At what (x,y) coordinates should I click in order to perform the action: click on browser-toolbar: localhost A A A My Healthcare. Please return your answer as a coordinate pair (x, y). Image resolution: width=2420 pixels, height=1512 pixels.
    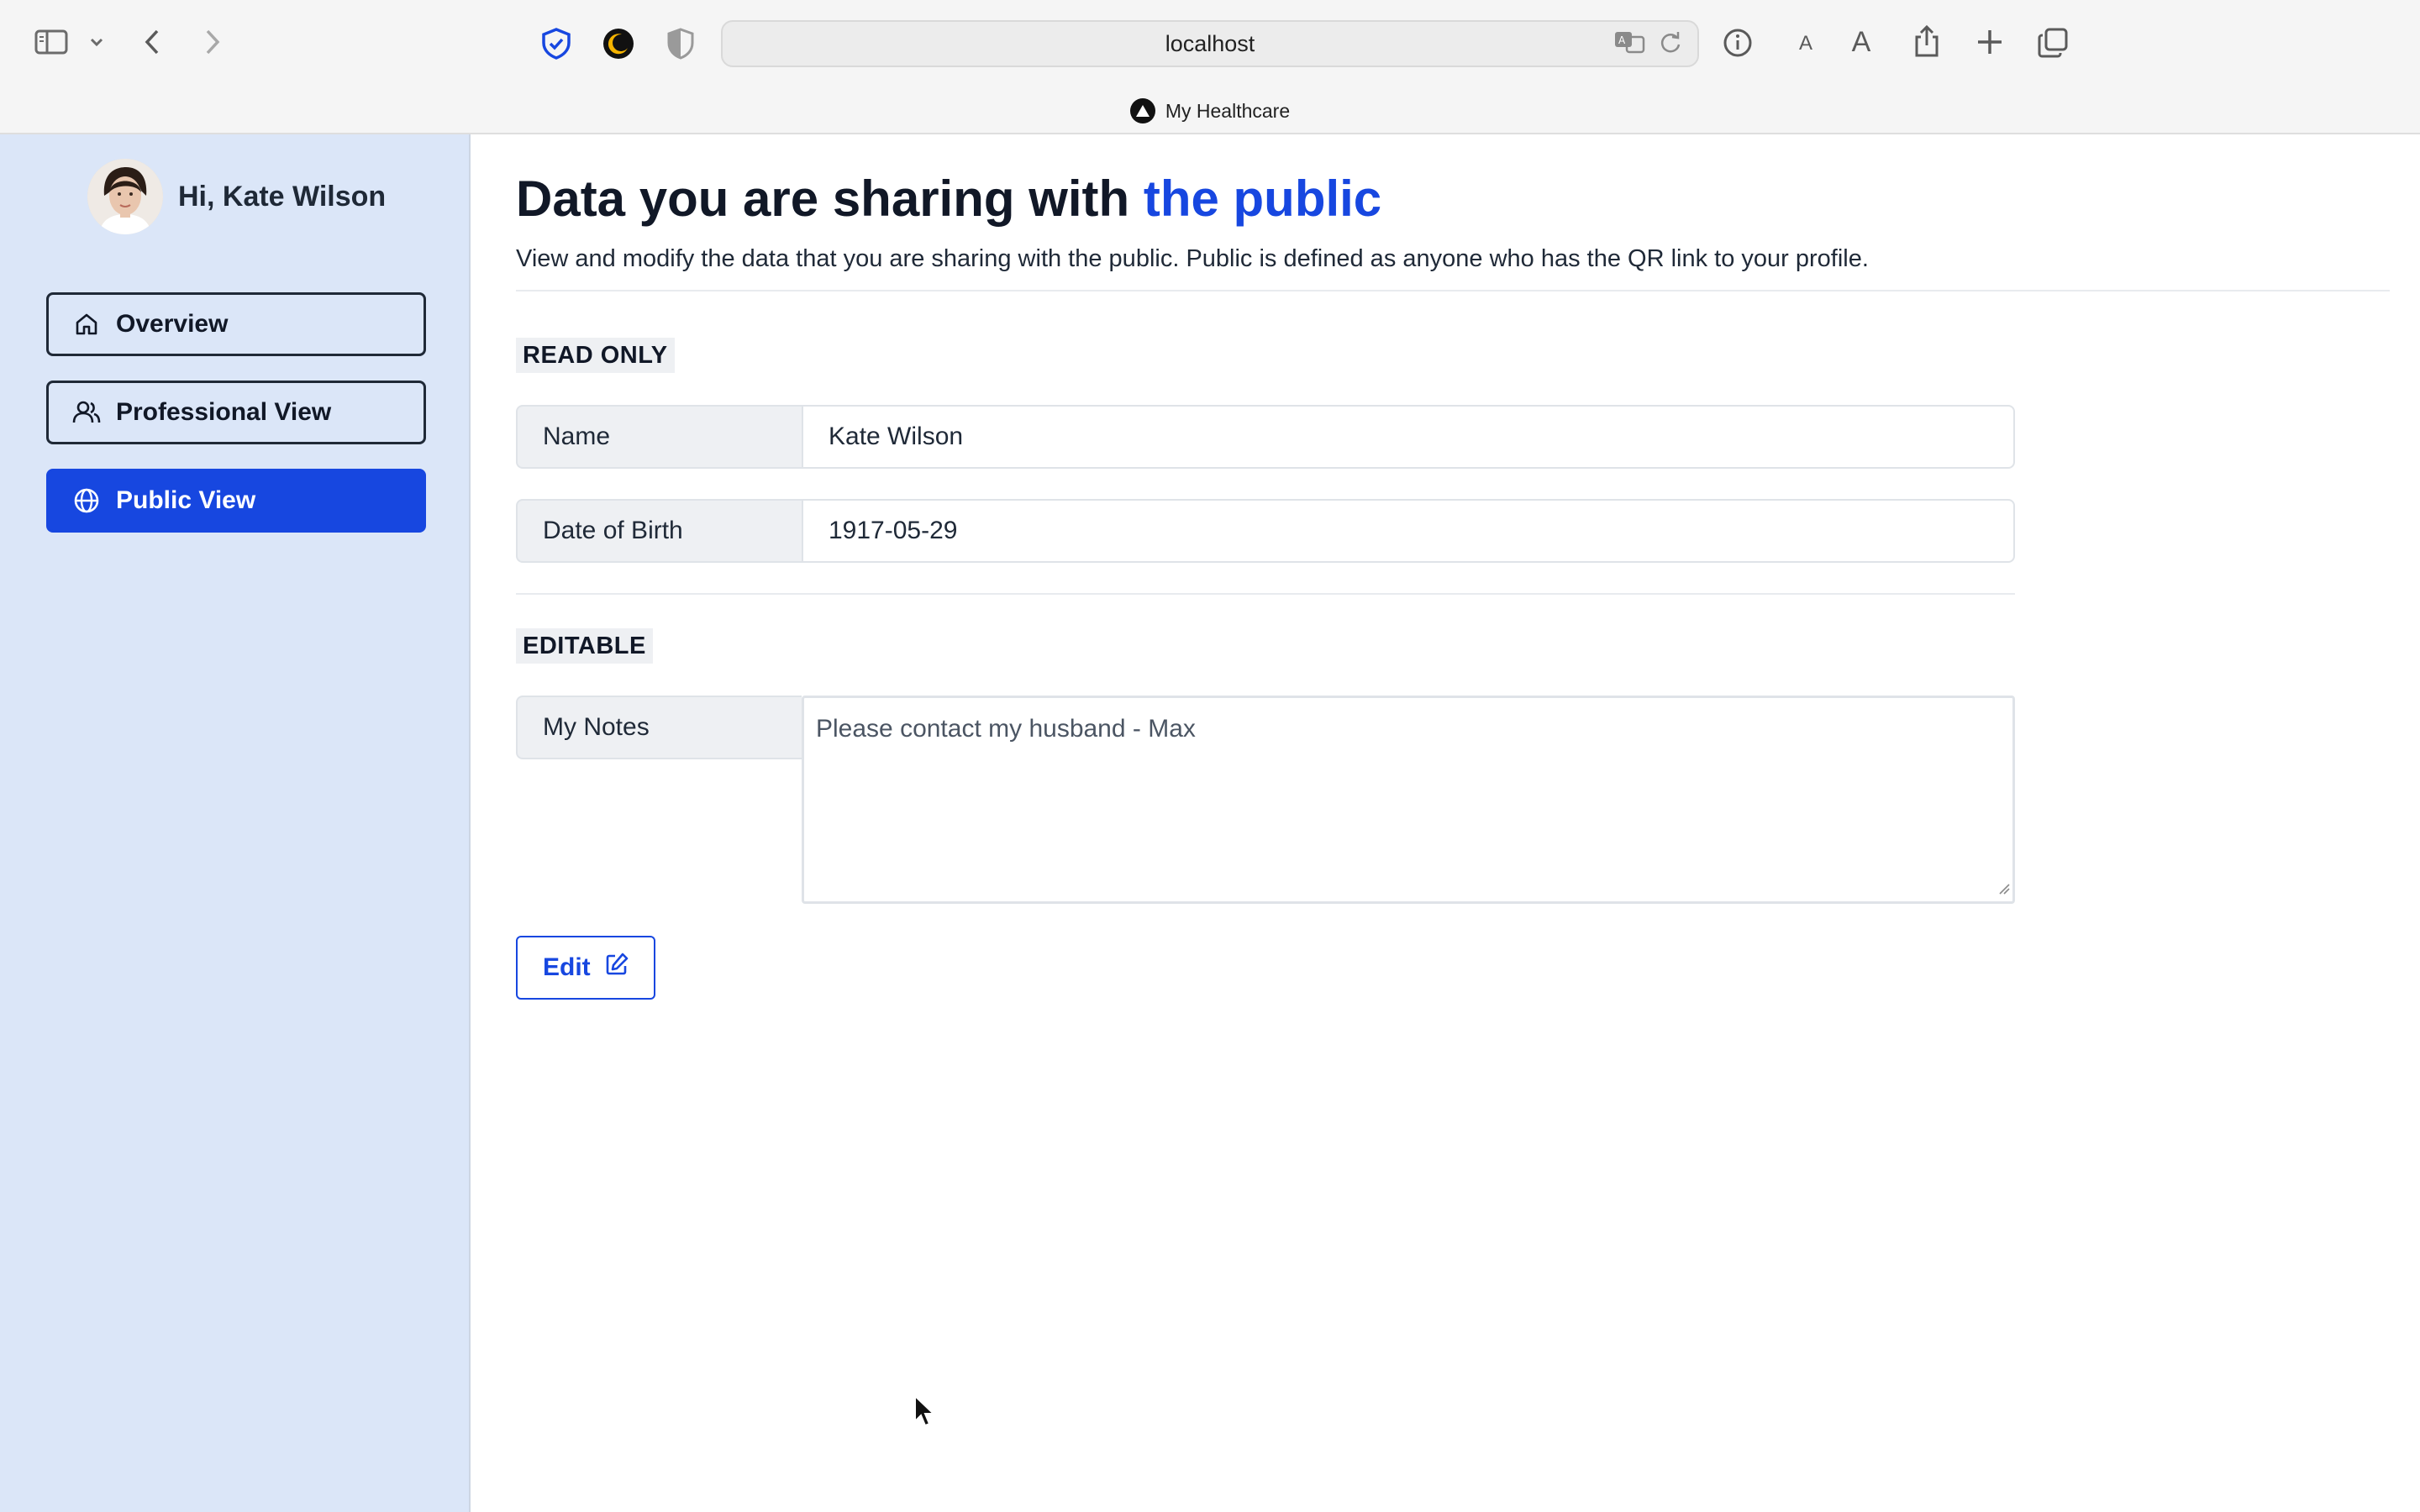
    Looking at the image, I should click on (1210, 67).